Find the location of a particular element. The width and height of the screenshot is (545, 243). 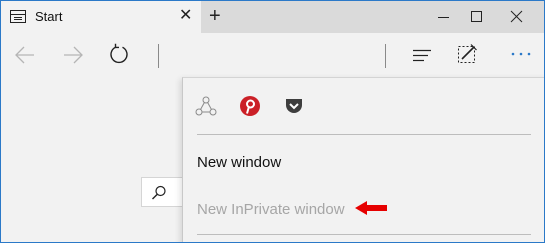

new-tab-plus-icon: + is located at coordinates (215, 16).